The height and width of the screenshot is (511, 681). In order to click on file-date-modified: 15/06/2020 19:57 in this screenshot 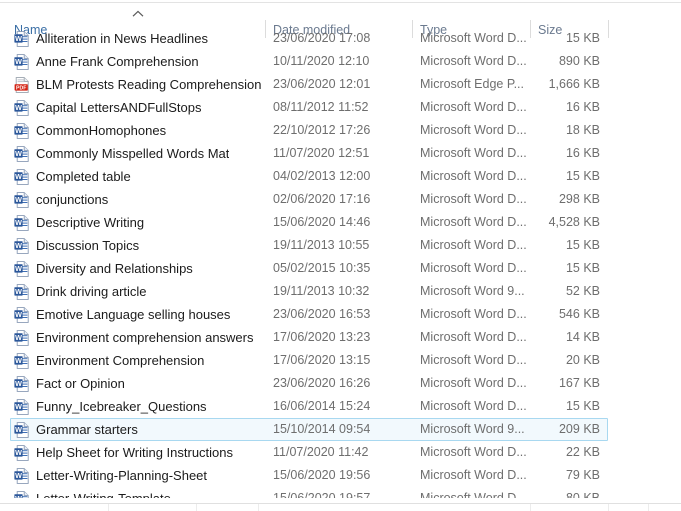, I will do `click(322, 494)`.